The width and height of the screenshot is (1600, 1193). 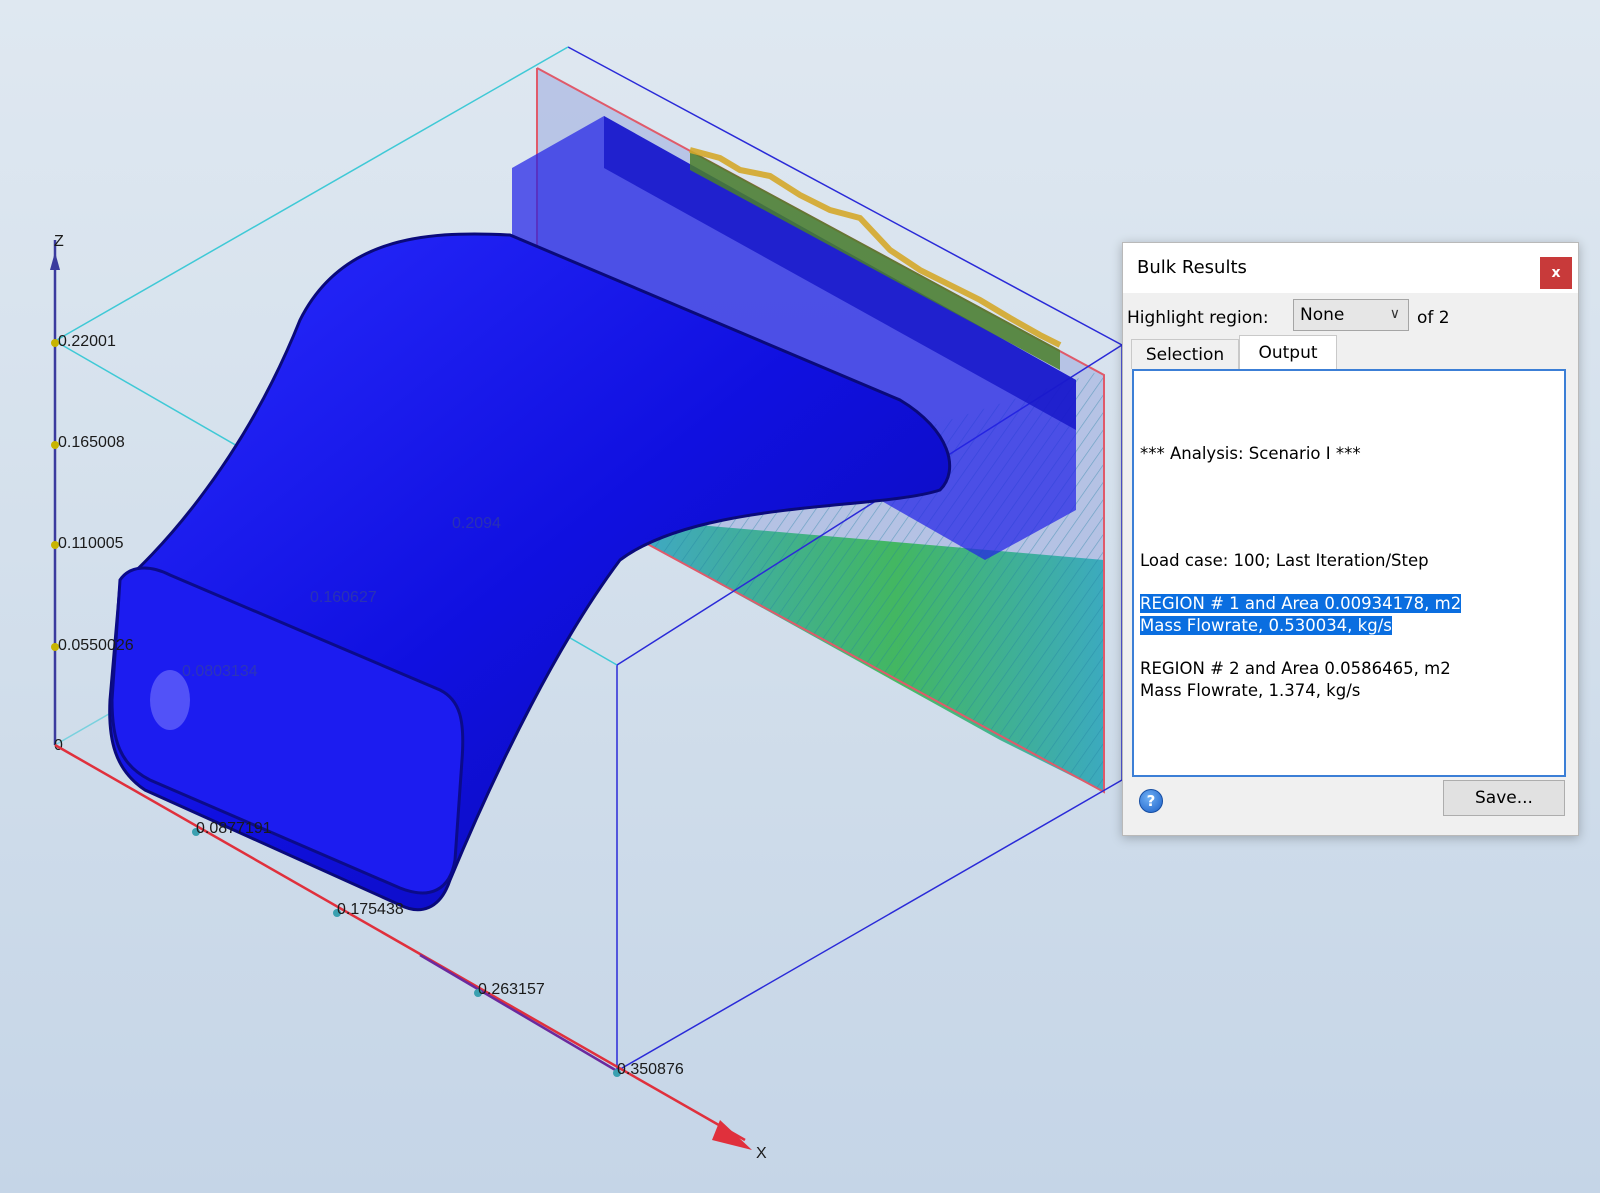 What do you see at coordinates (1288, 352) in the screenshot?
I see `tab-output: Output` at bounding box center [1288, 352].